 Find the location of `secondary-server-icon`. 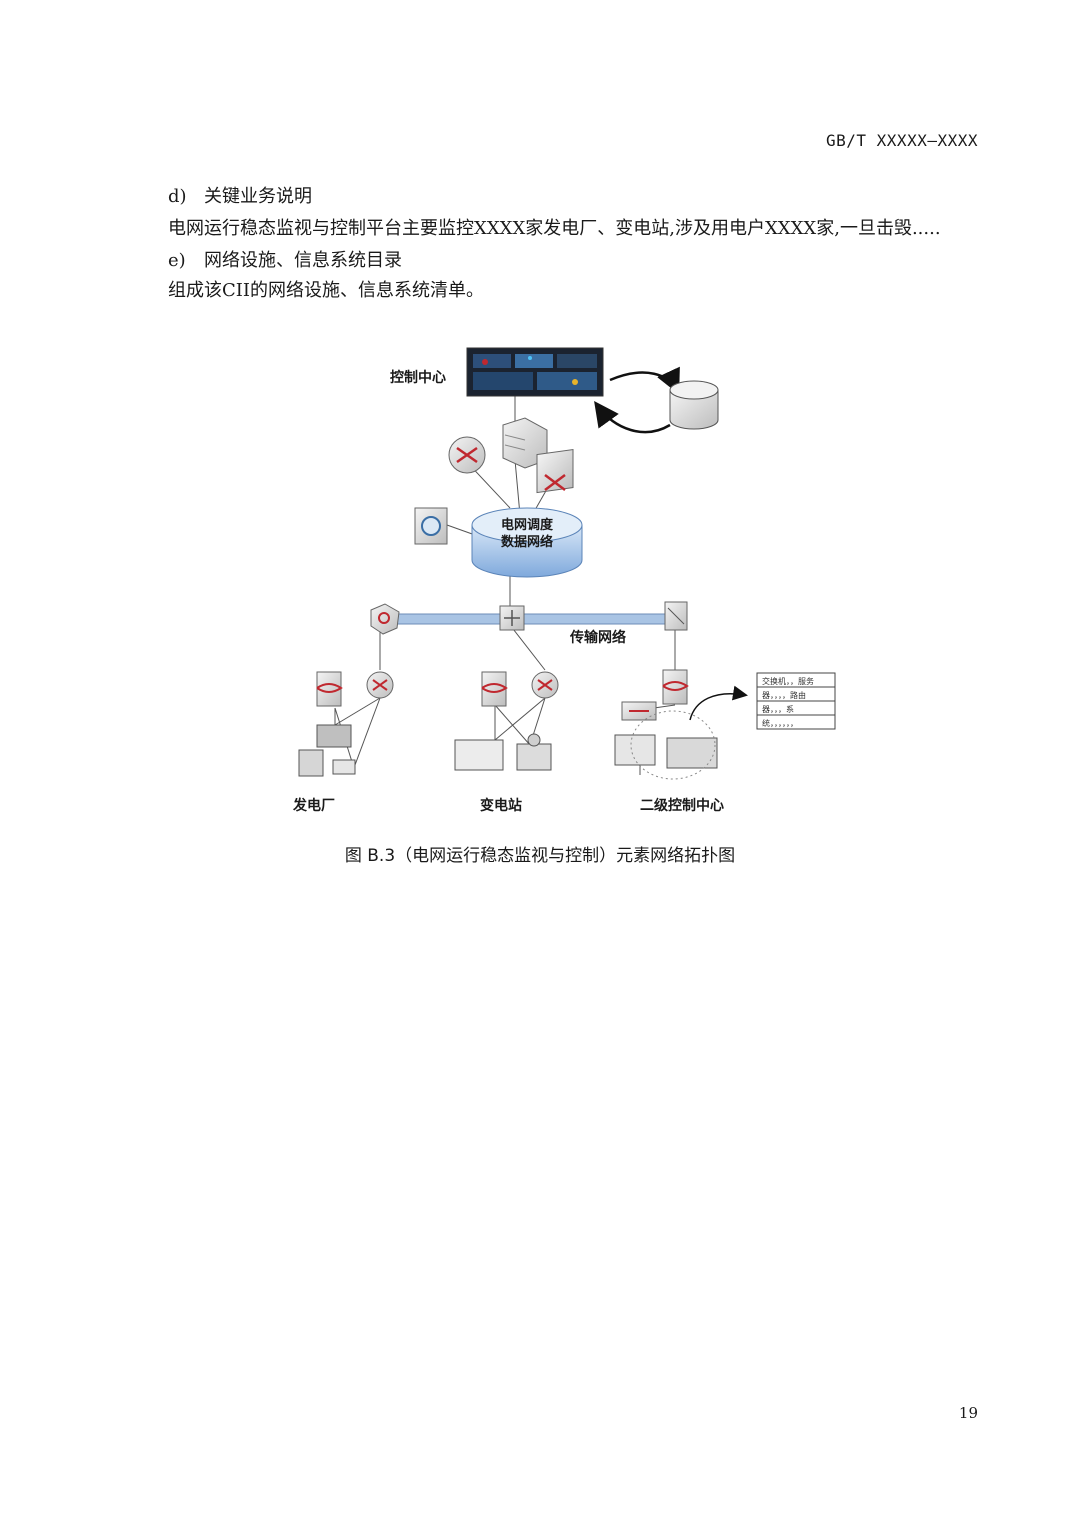

secondary-server-icon is located at coordinates (675, 687).